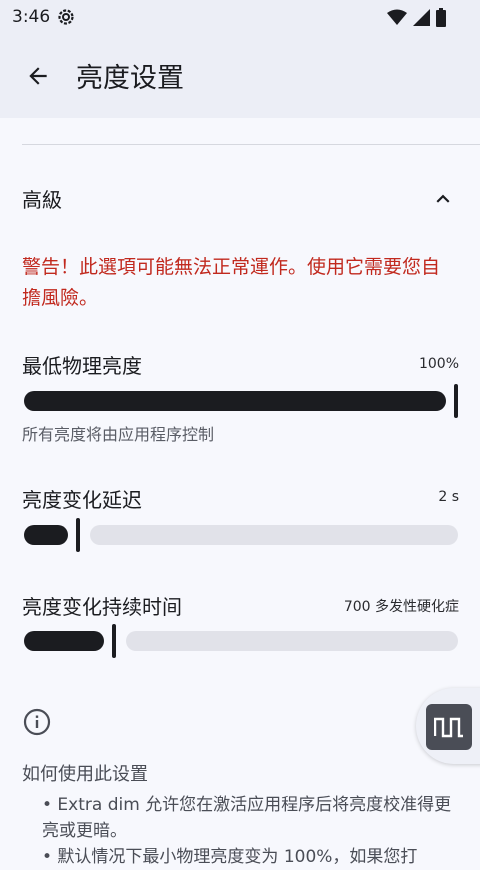 Image resolution: width=480 pixels, height=870 pixels. Describe the element at coordinates (240, 198) in the screenshot. I see `advanced-section-header: 高級` at that location.